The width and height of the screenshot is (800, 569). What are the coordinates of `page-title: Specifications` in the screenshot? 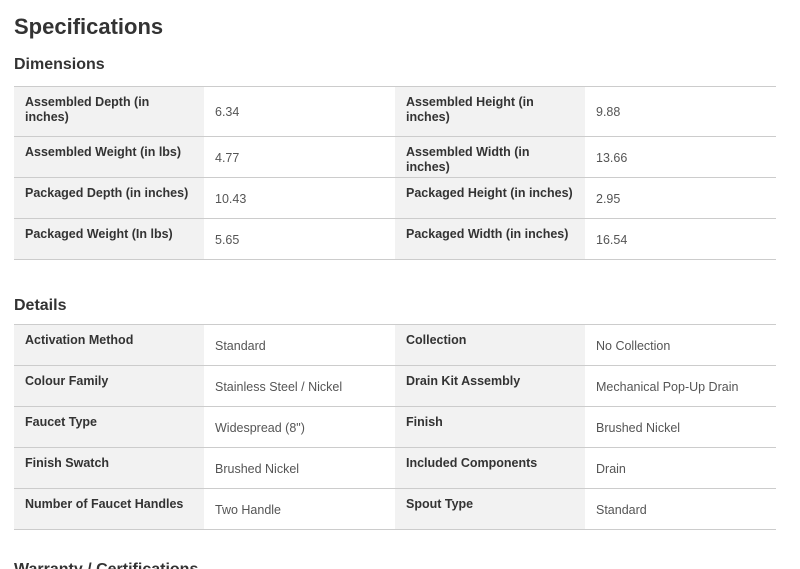 It's located at (89, 26).